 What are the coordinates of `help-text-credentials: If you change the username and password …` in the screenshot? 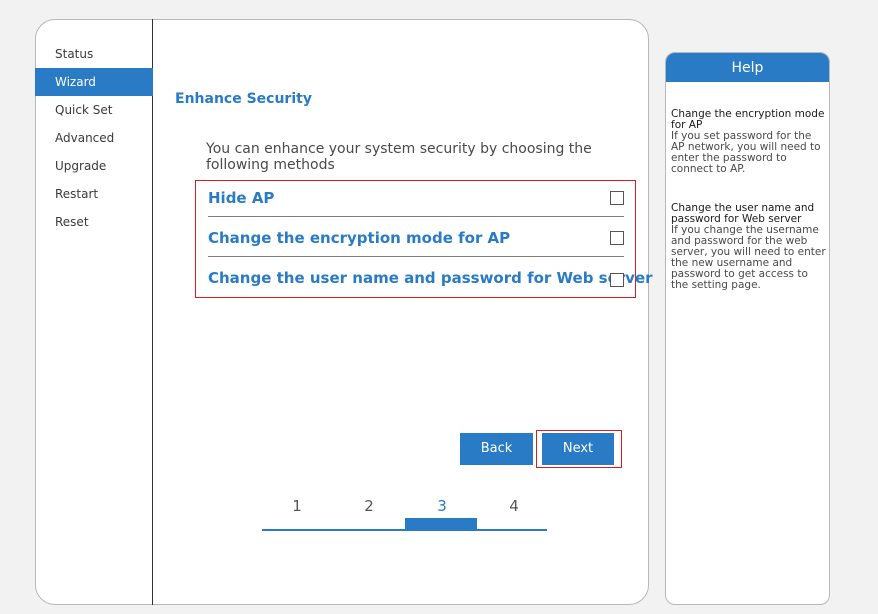 It's located at (748, 257).